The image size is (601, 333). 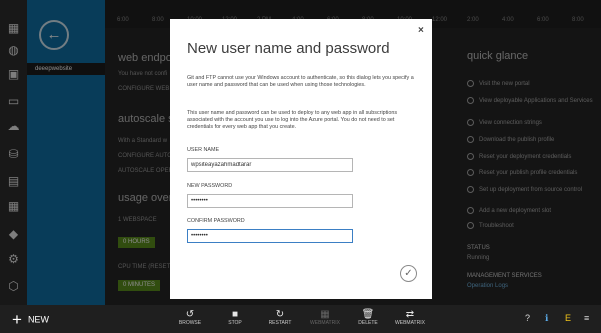 I want to click on webmatrix-label: WEBMATRIX, so click(x=325, y=323).